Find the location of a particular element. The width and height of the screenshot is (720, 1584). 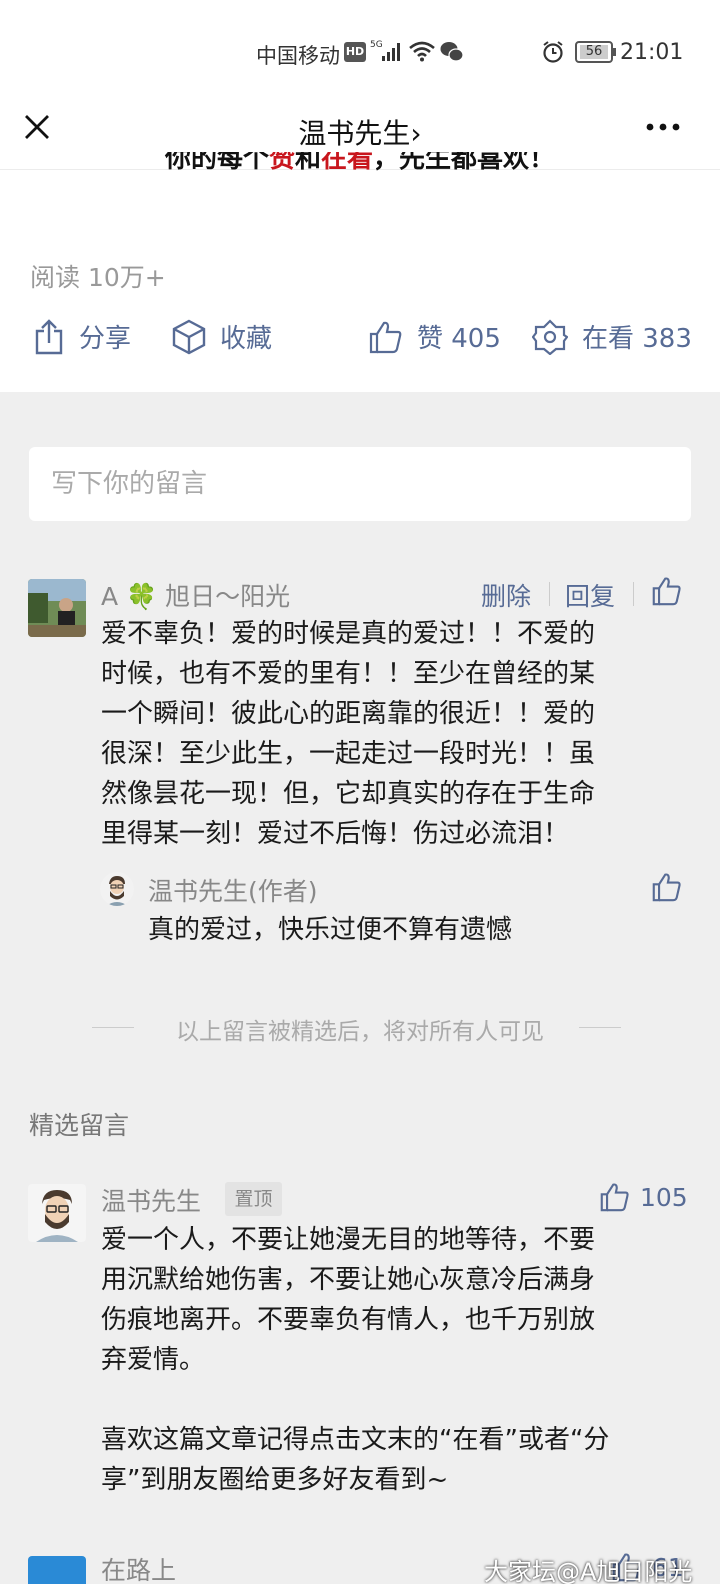

like-count: 105 is located at coordinates (664, 1197).